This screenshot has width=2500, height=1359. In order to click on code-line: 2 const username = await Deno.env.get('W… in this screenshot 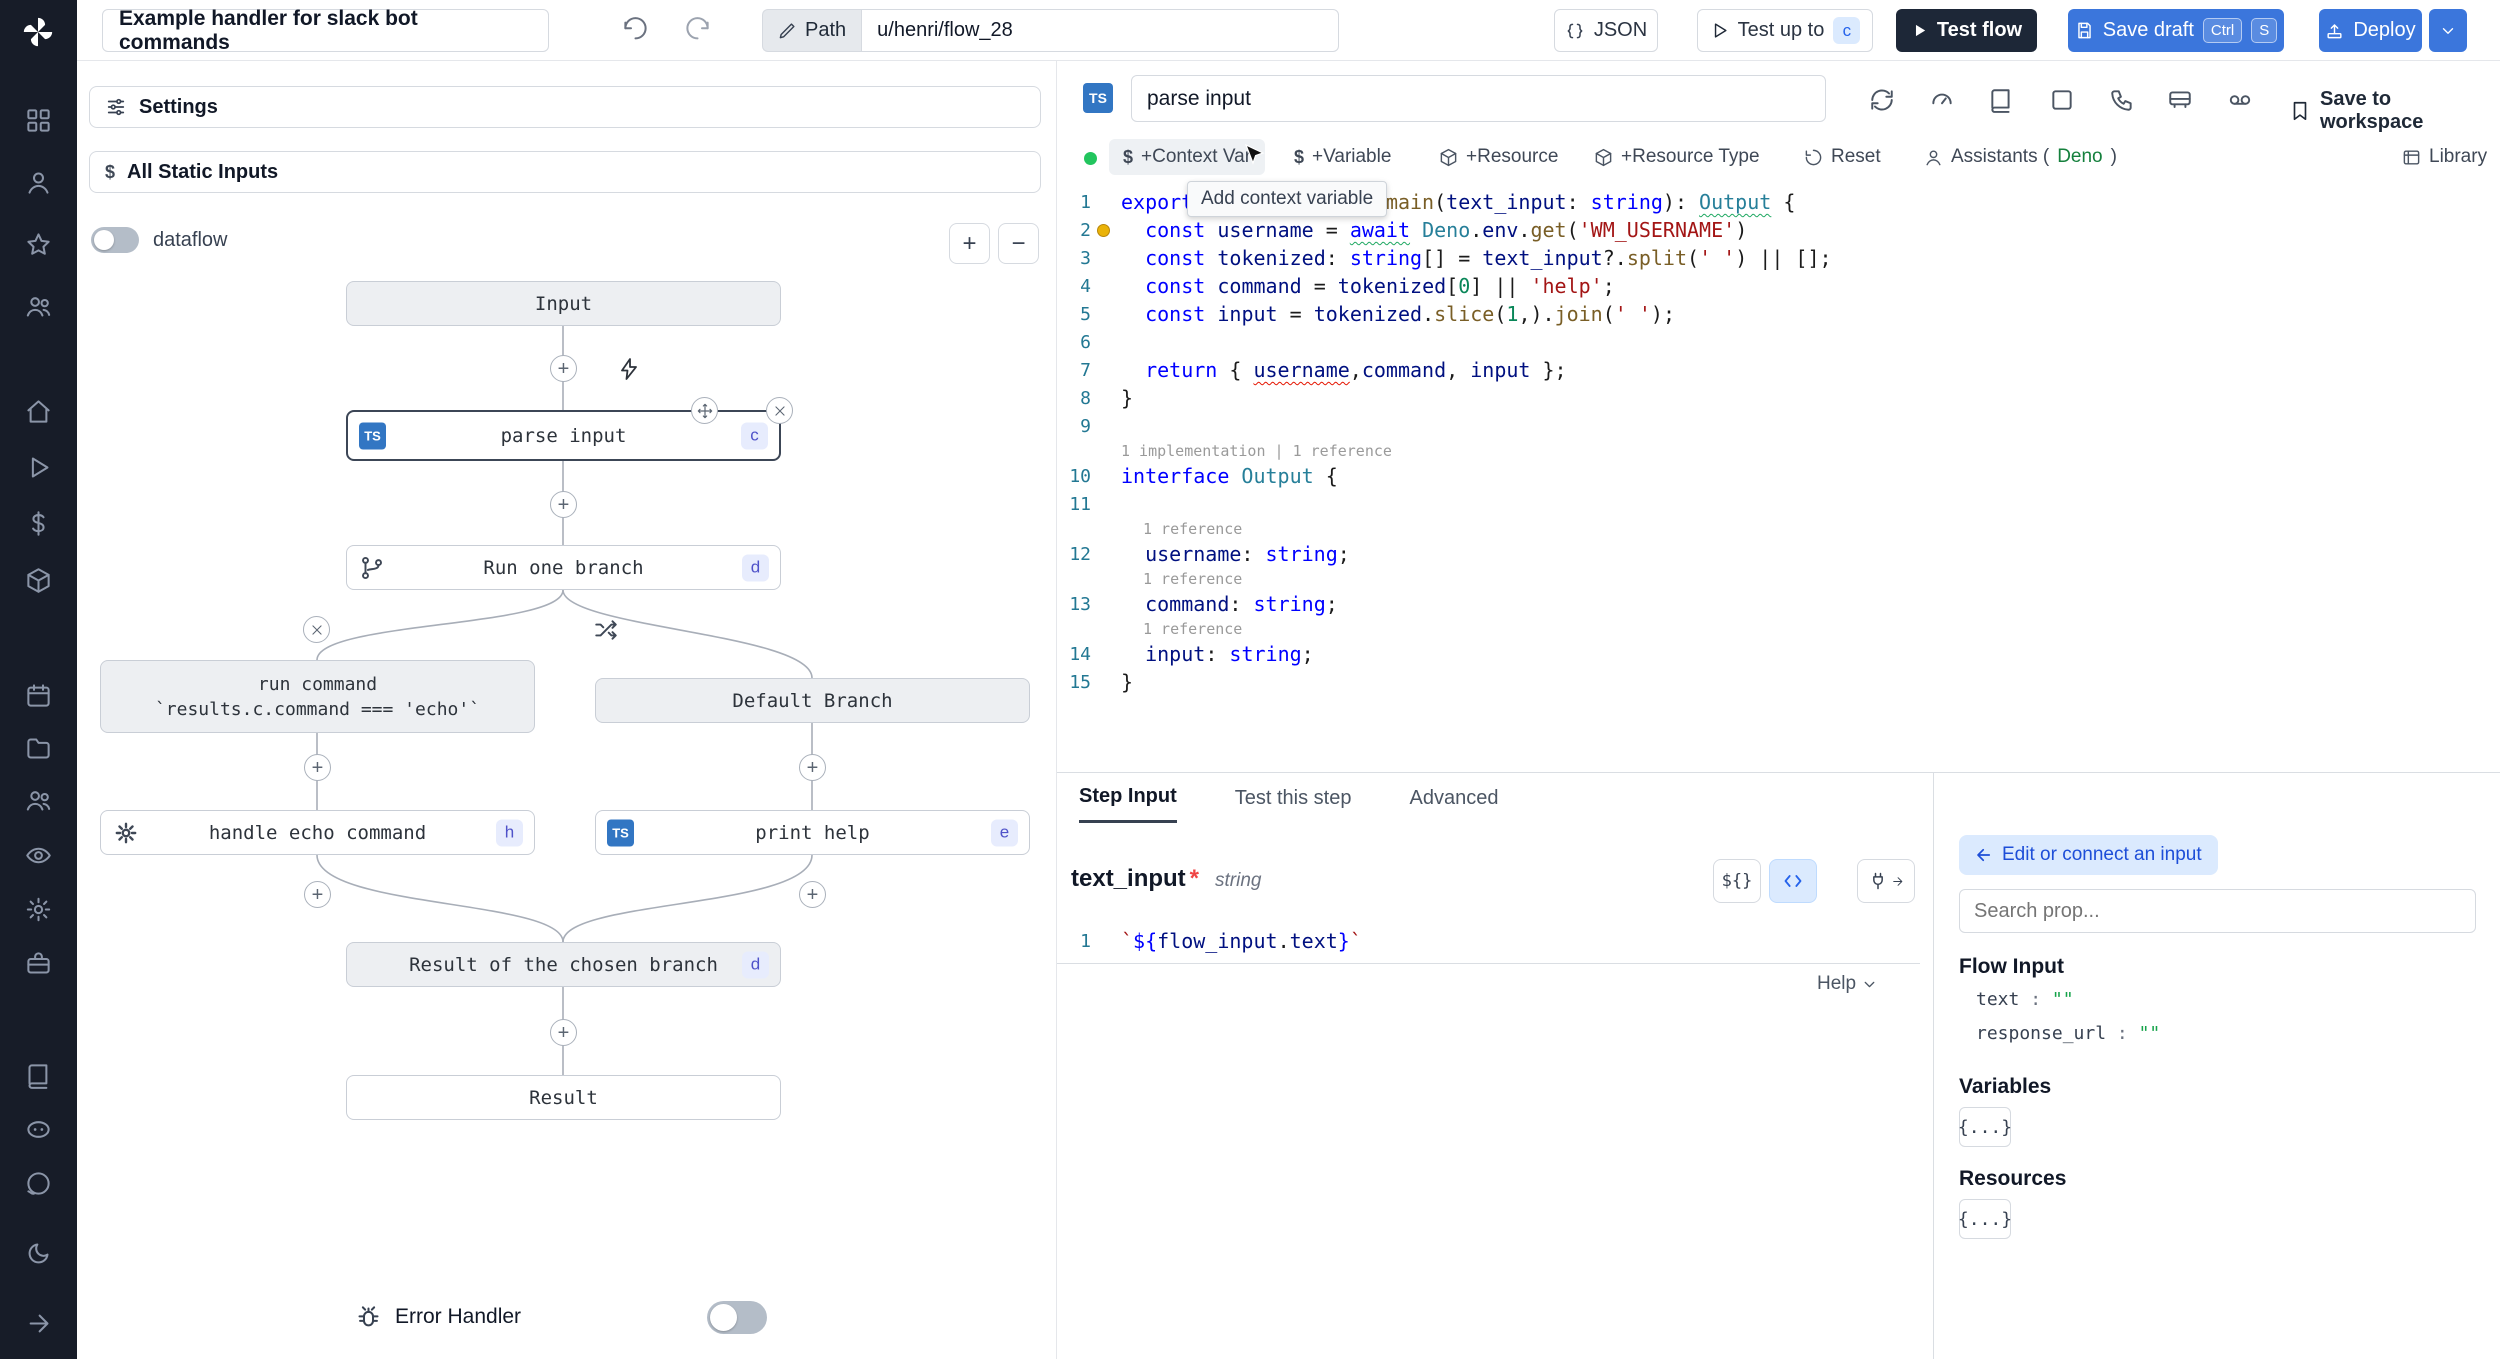, I will do `click(1778, 230)`.